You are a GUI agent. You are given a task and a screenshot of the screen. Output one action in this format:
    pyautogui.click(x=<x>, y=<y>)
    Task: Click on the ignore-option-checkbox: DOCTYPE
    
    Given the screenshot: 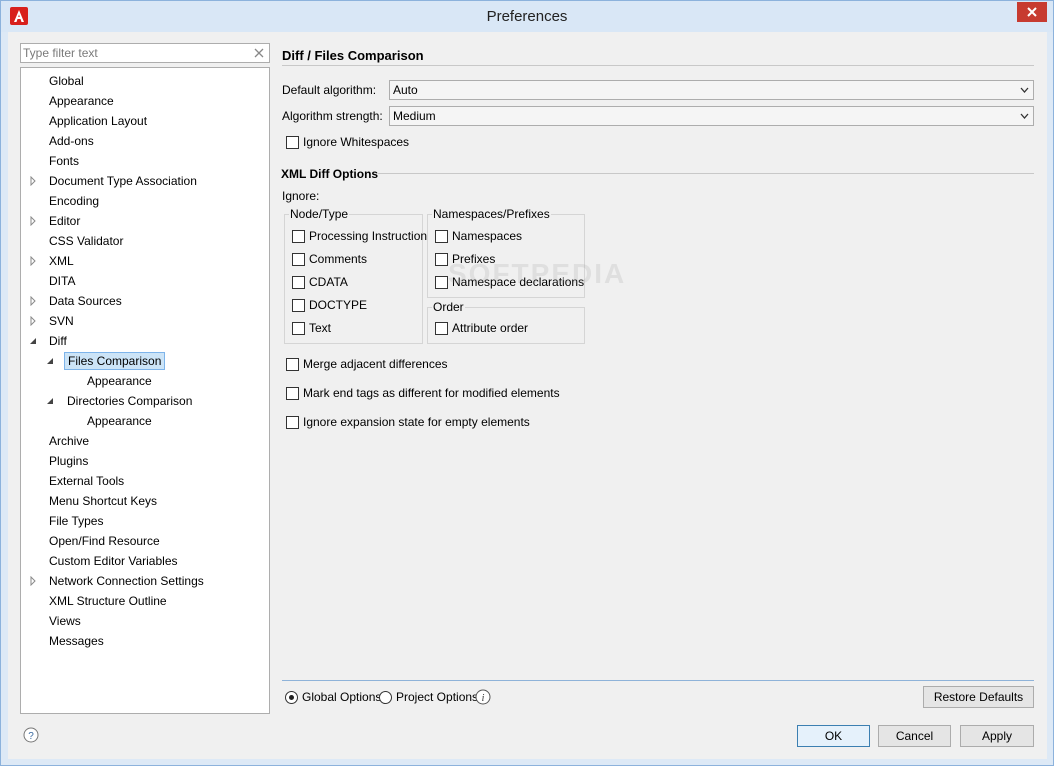 What is the action you would take?
    pyautogui.click(x=329, y=305)
    